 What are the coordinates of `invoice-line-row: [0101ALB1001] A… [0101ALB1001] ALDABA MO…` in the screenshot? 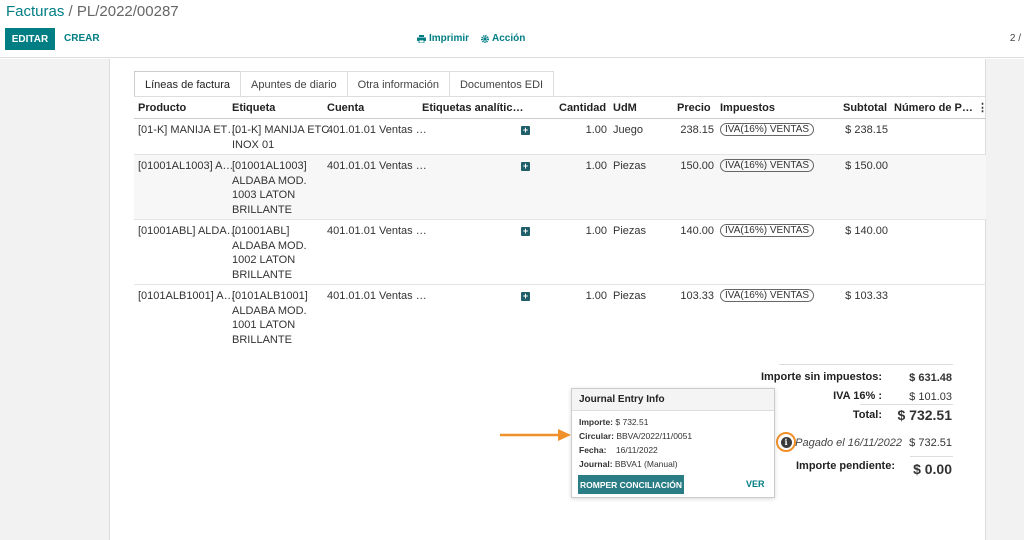 It's located at (560, 317).